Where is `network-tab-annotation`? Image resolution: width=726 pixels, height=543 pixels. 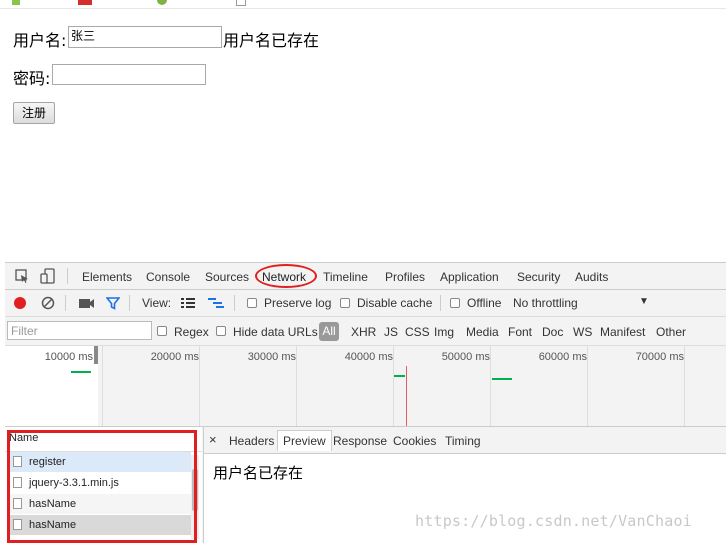
network-tab-annotation is located at coordinates (286, 276).